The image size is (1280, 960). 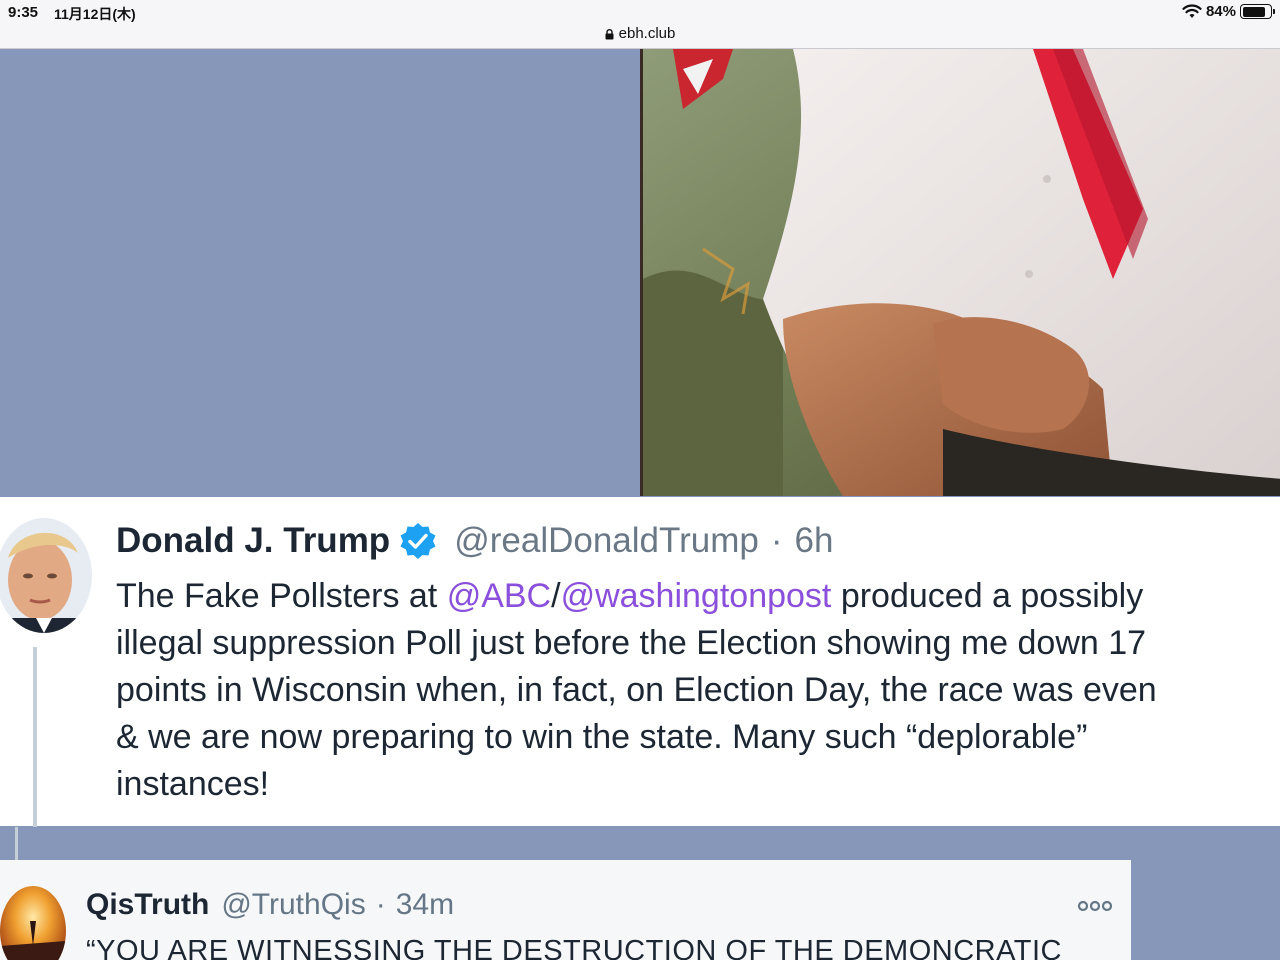 What do you see at coordinates (253, 541) in the screenshot?
I see `author-name: Donald J. Trump` at bounding box center [253, 541].